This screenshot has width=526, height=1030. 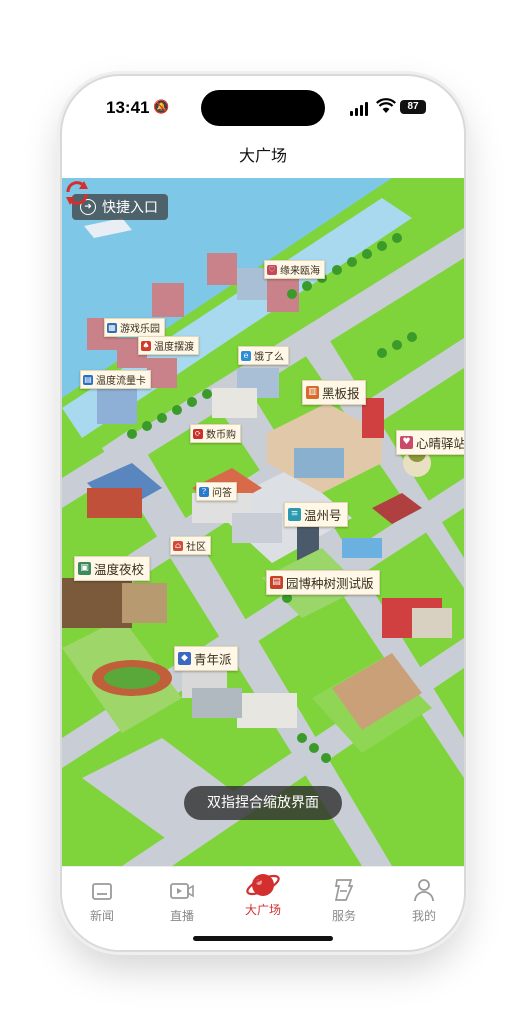 What do you see at coordinates (178, 545) in the screenshot?
I see `house-icon: ⌂` at bounding box center [178, 545].